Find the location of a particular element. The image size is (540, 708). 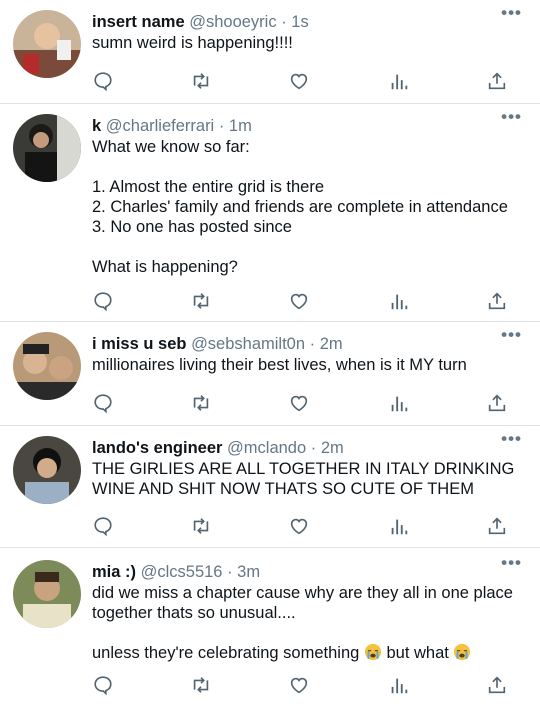

display-name: insert name is located at coordinates (138, 22).